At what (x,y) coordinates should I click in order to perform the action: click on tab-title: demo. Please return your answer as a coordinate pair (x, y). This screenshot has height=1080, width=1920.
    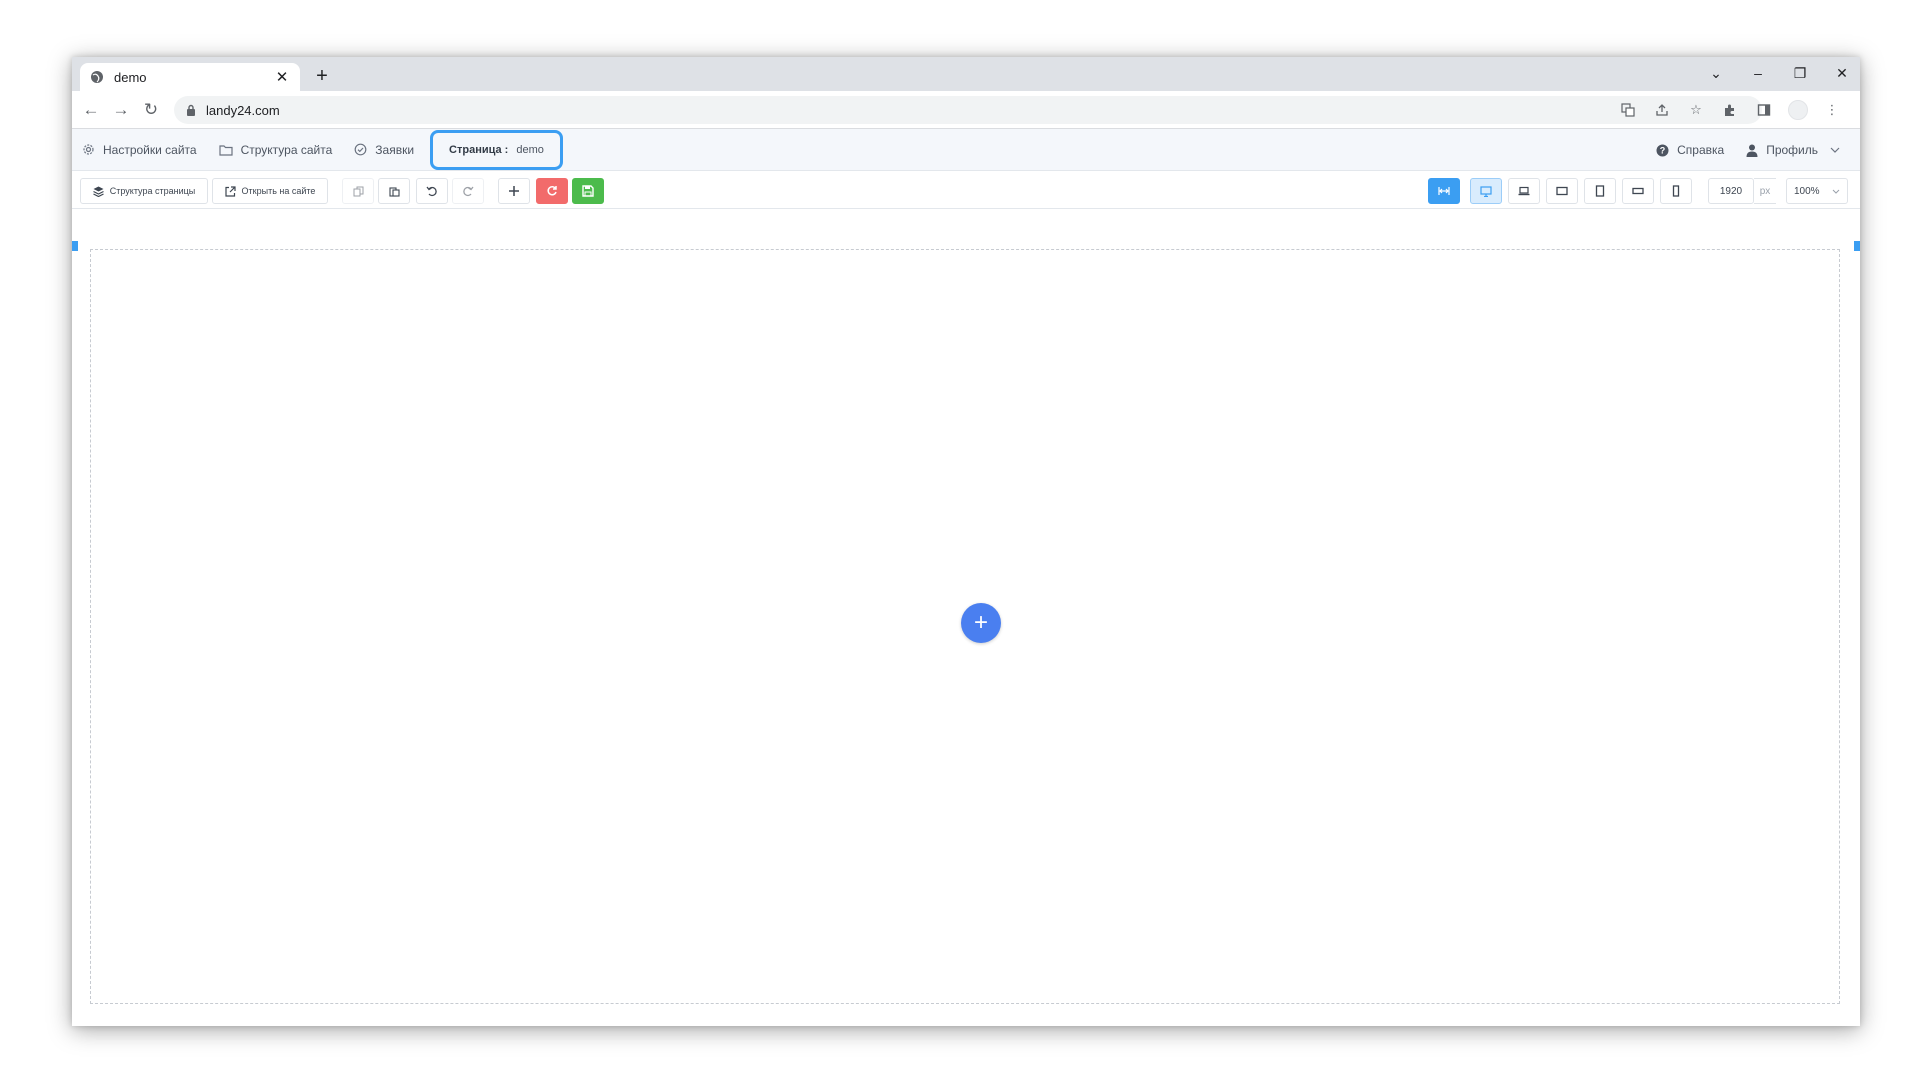
    Looking at the image, I should click on (130, 77).